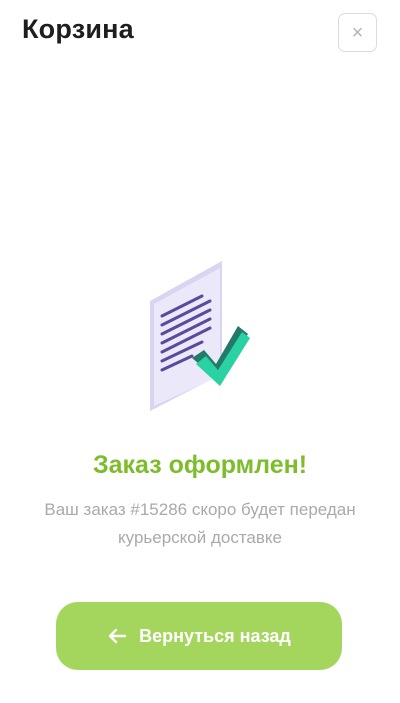 This screenshot has height=703, width=400. I want to click on modal-header: Корзина ×, so click(200, 35).